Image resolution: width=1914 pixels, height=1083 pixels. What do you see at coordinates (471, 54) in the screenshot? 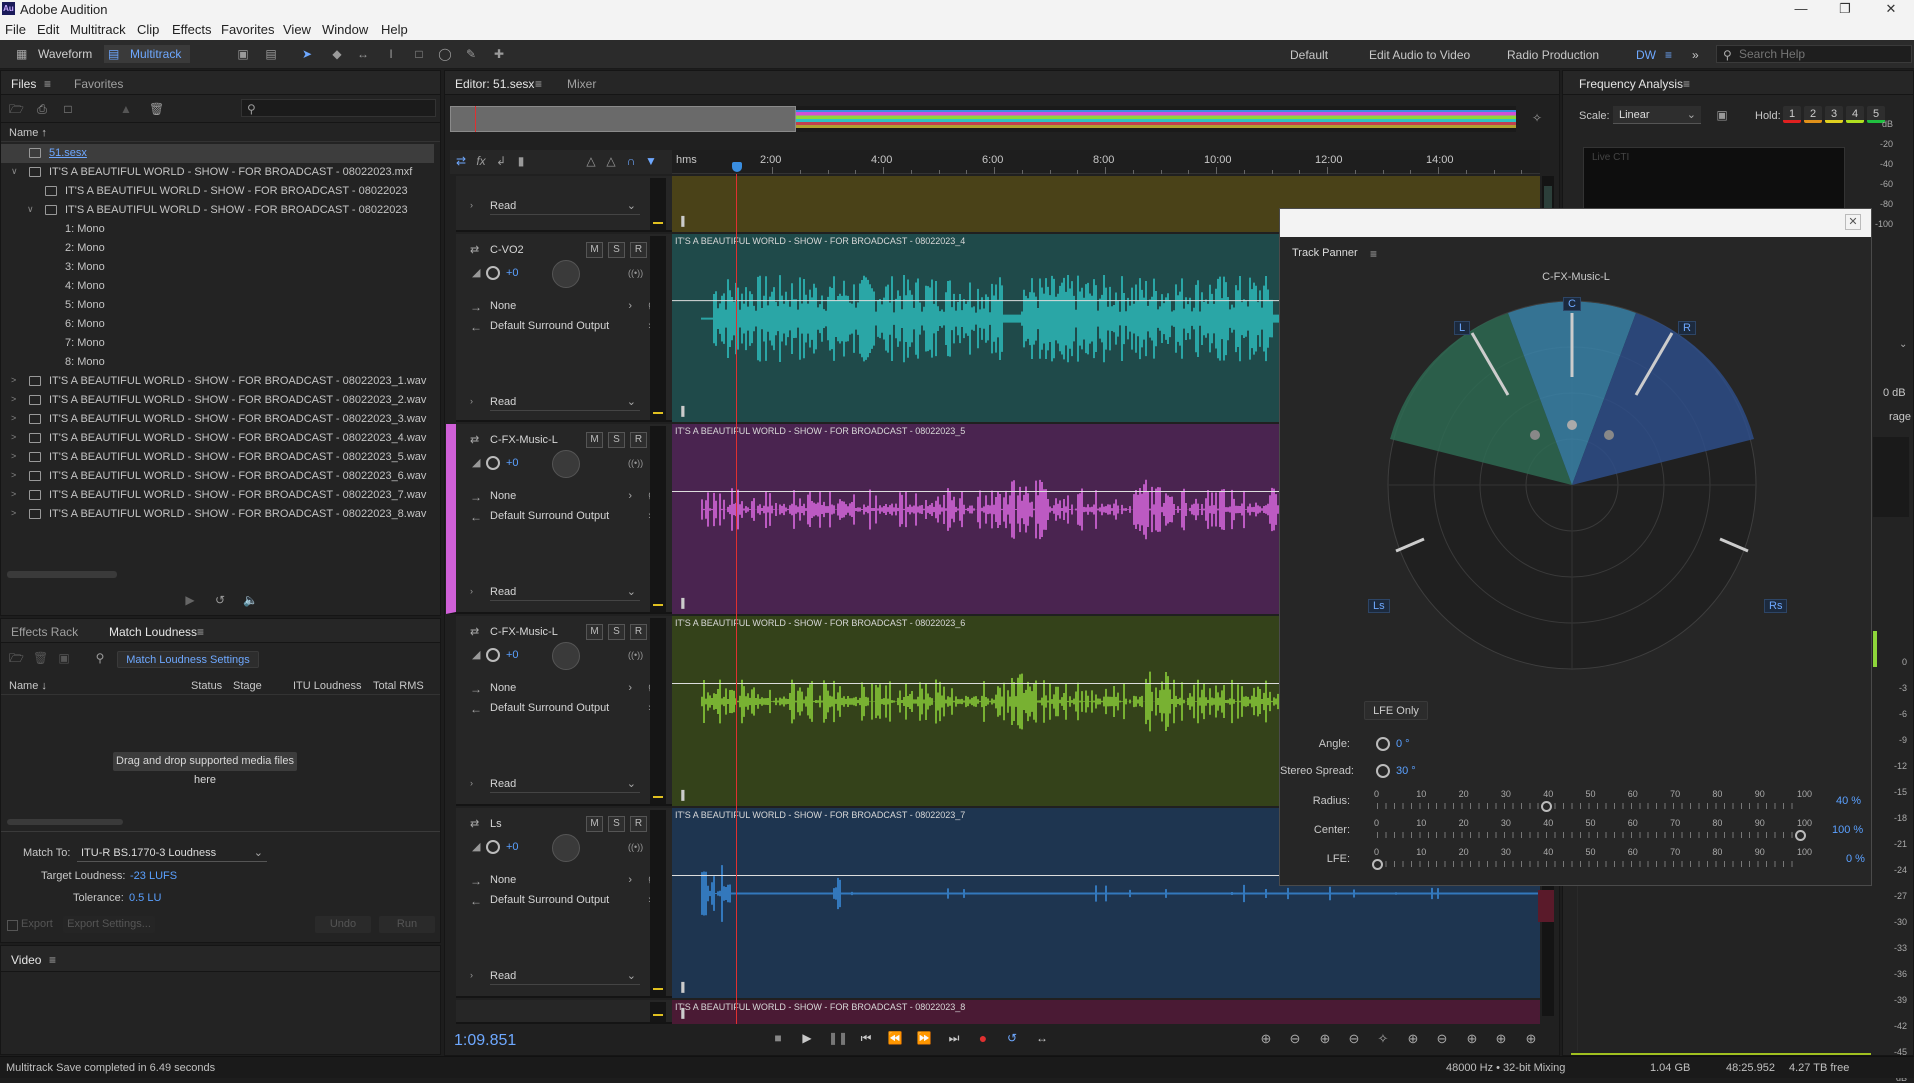
I see `brush-tool-icon: ✎` at bounding box center [471, 54].